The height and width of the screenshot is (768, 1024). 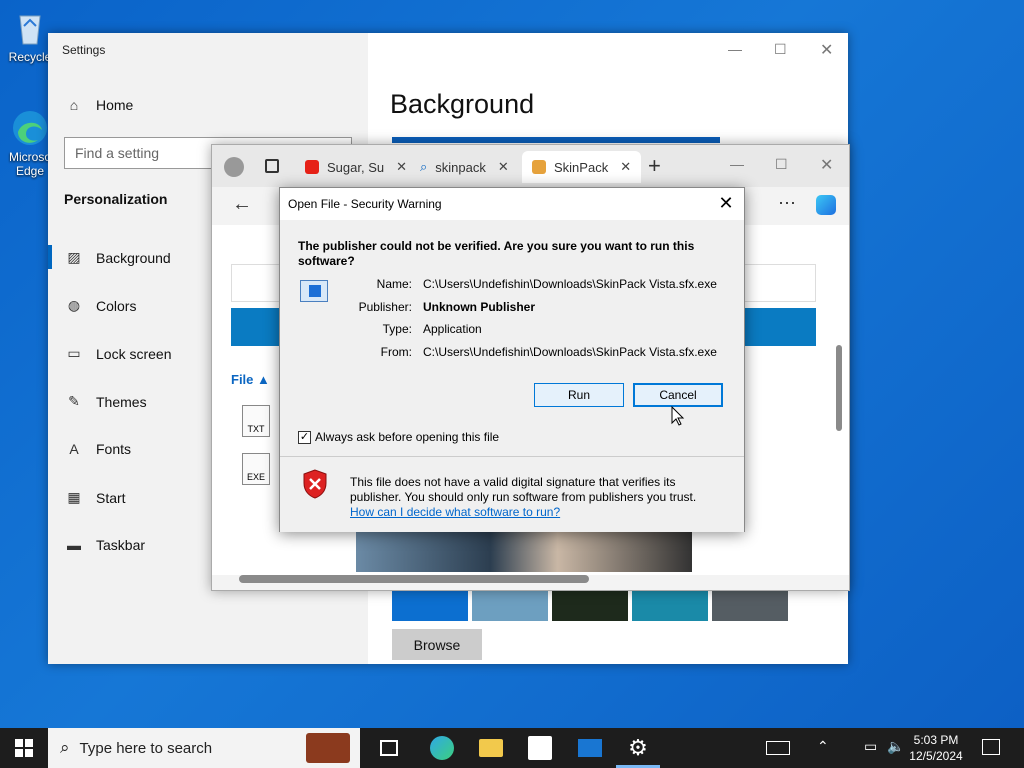 I want to click on profile-avatar, so click(x=234, y=167).